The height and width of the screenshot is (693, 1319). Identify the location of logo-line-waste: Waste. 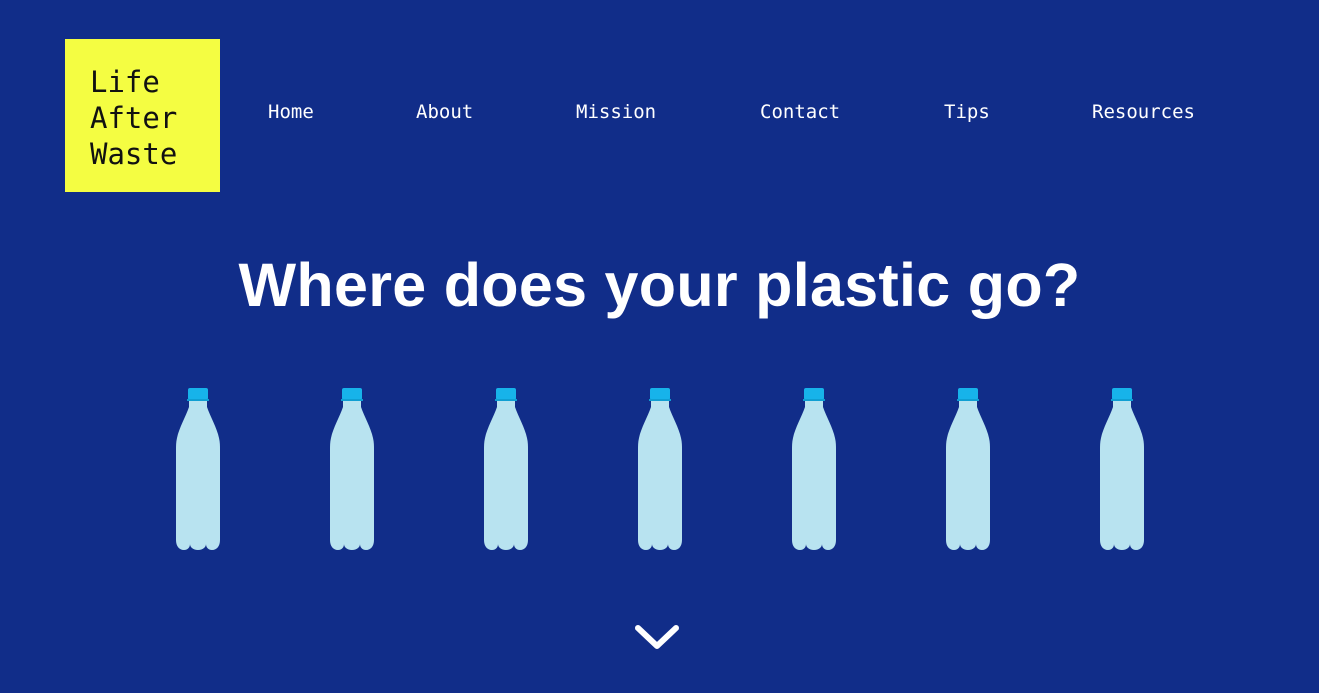
(134, 154).